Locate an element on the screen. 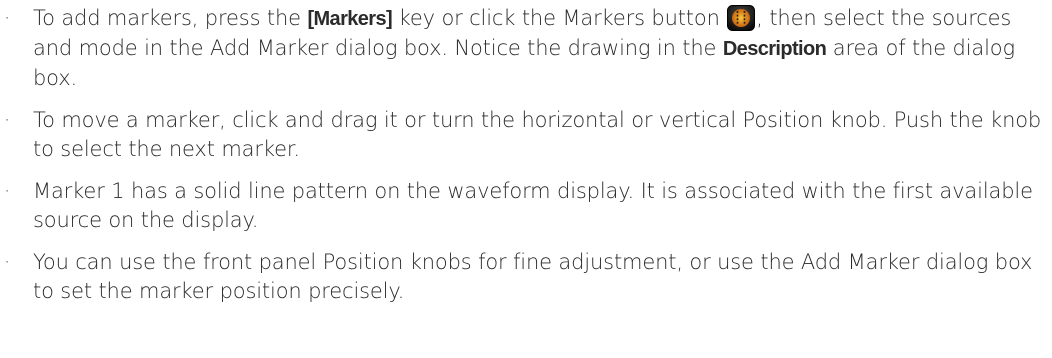 This screenshot has width=1052, height=358. item-text: key or click the Markers button is located at coordinates (559, 18).